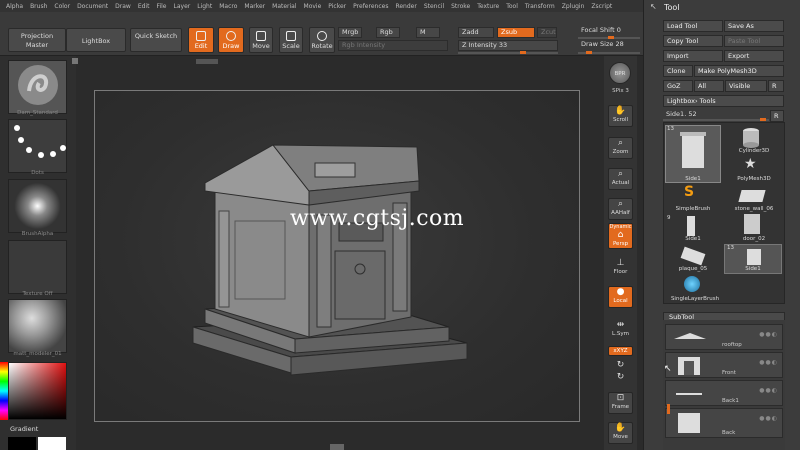  What do you see at coordinates (488, 6) in the screenshot?
I see `menu-item-texture: Texture` at bounding box center [488, 6].